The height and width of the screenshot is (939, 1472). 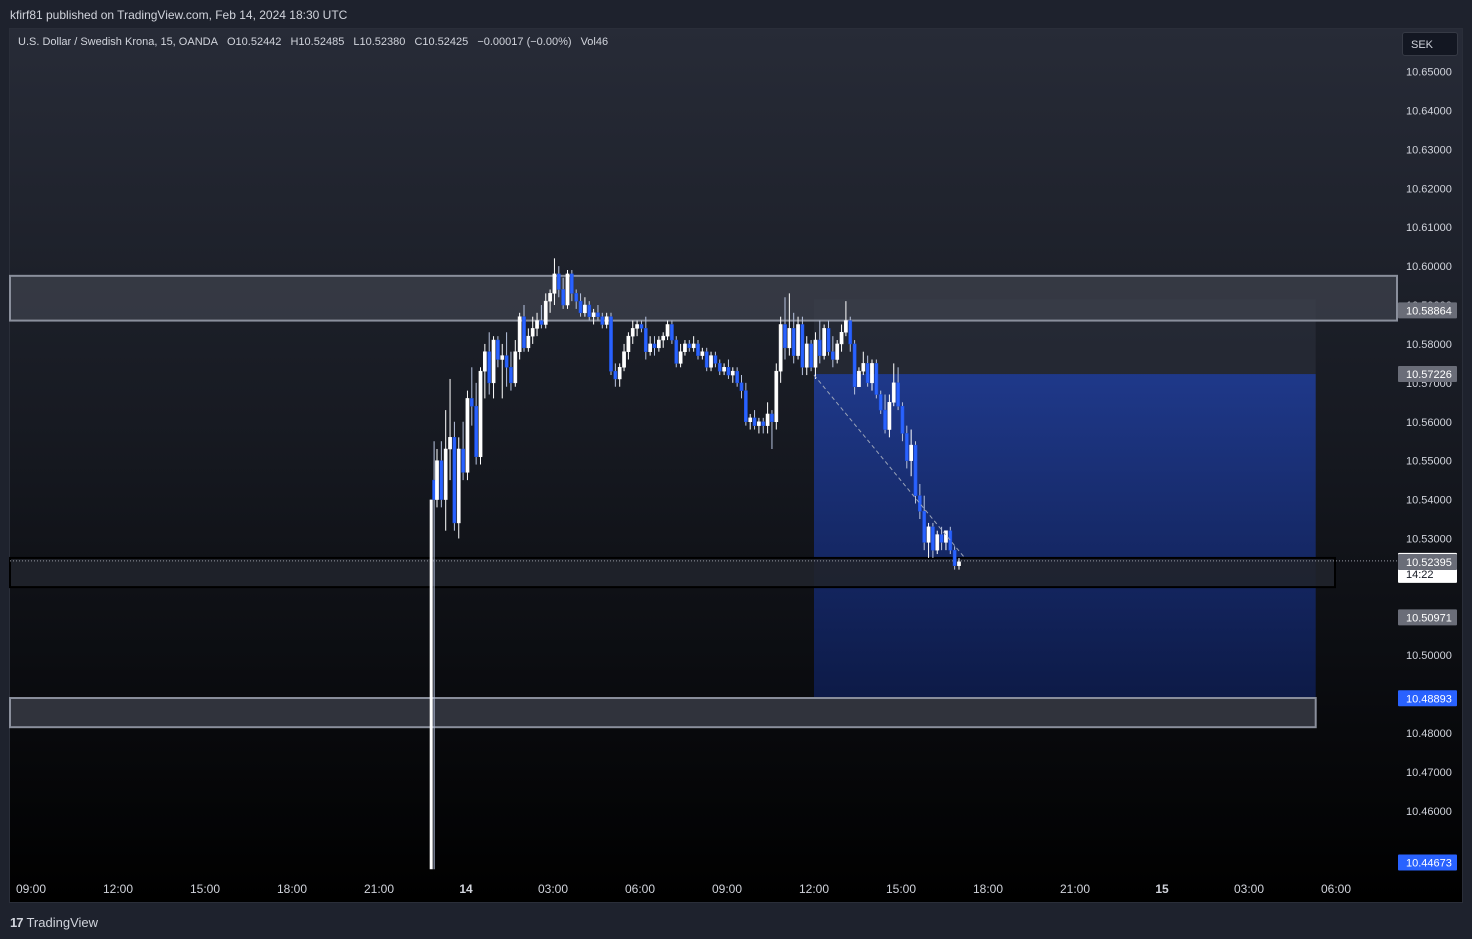 I want to click on x-tick-label: 09:00, so click(x=727, y=889).